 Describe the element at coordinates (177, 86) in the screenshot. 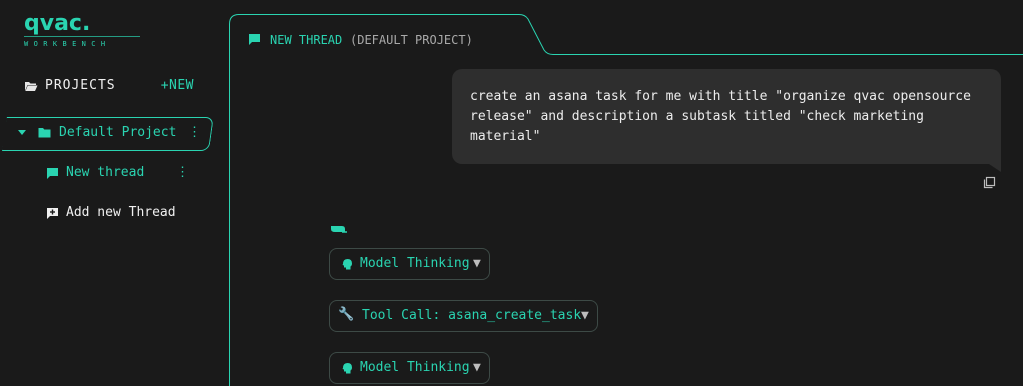

I see `new-project-button: +NEW` at that location.